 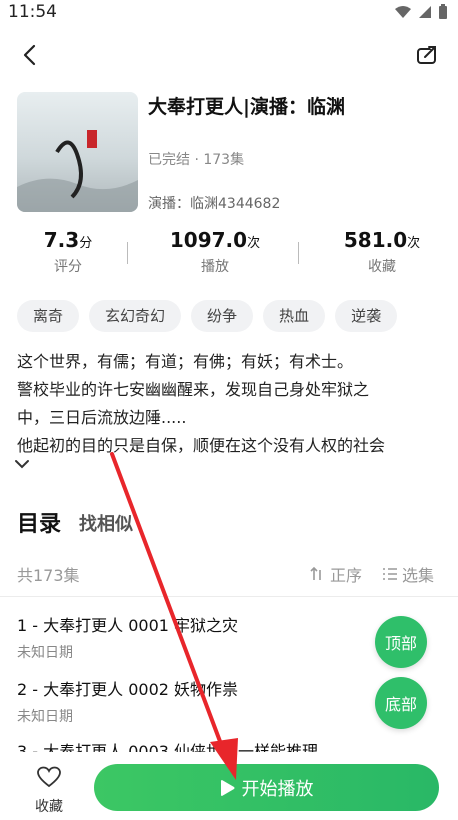 I want to click on stat-favorites: 581.0次 收藏, so click(x=382, y=252).